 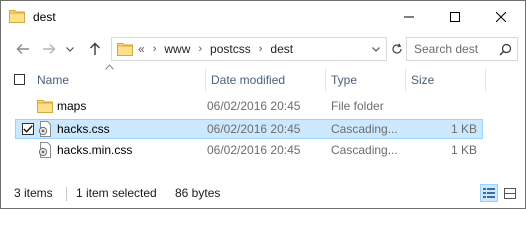 I want to click on breadcrumb-item-postcss: postcss, so click(x=230, y=49).